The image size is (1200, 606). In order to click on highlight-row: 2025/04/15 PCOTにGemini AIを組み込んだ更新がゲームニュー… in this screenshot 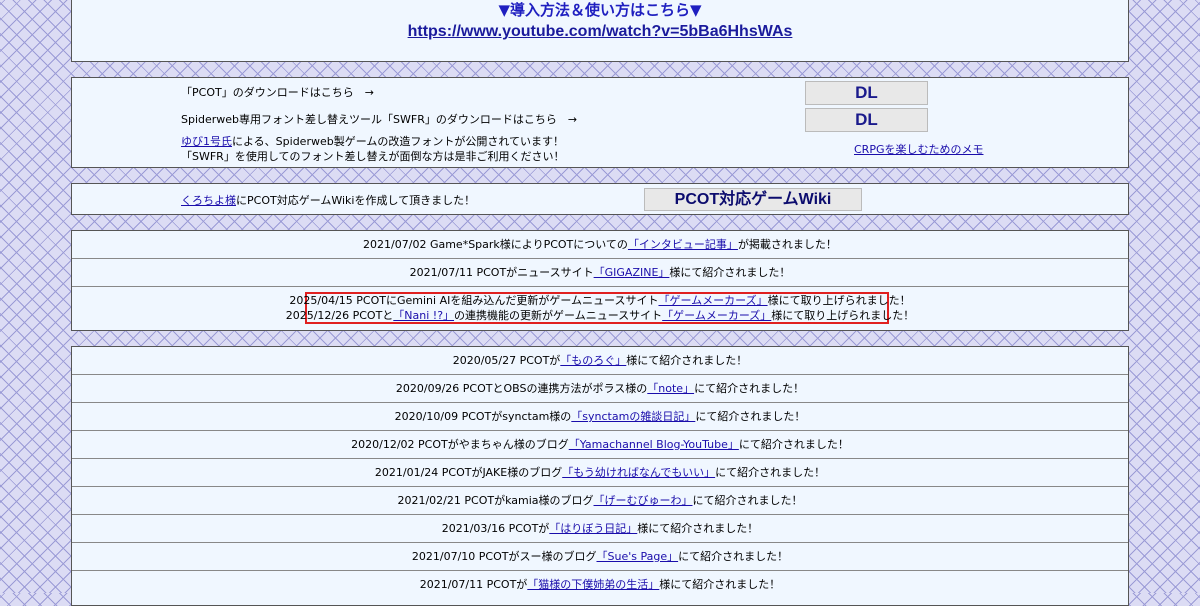, I will do `click(600, 300)`.